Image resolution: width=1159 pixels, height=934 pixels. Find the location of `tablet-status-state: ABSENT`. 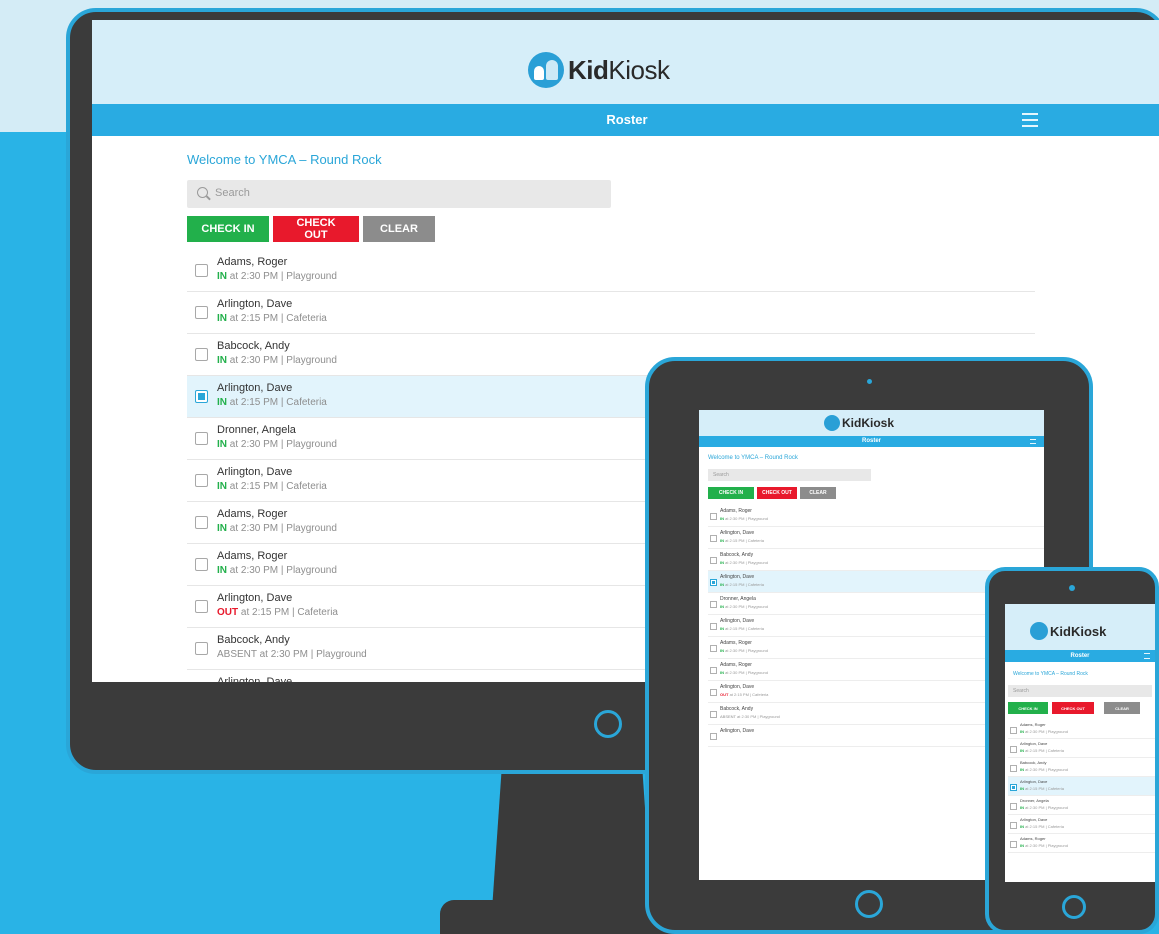

tablet-status-state: ABSENT is located at coordinates (728, 716).